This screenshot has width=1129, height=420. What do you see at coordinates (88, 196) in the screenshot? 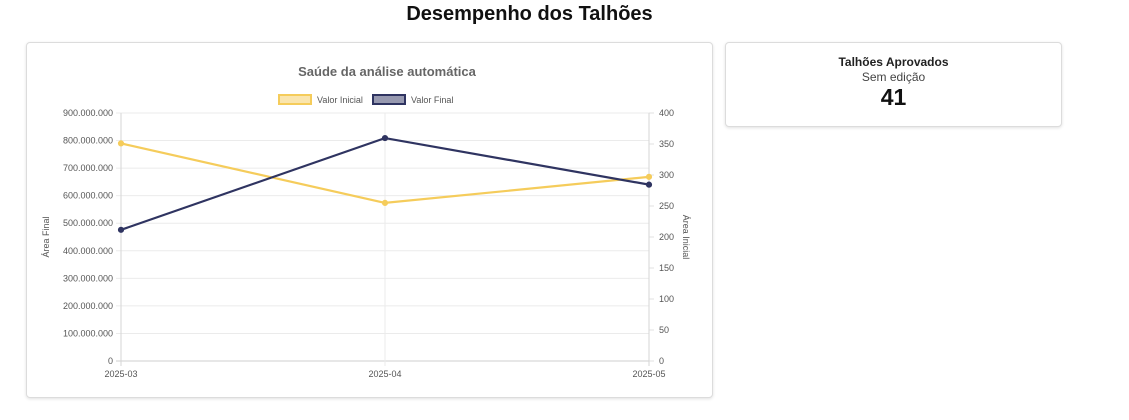
I see `left-tick-label: 600.000.000` at bounding box center [88, 196].